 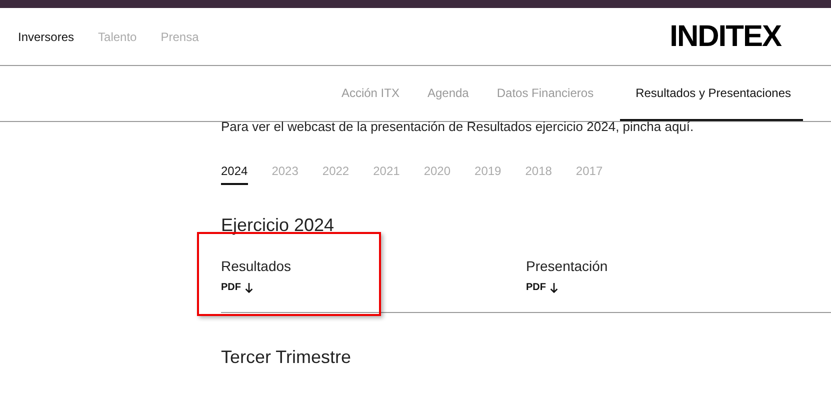 What do you see at coordinates (711, 93) in the screenshot?
I see `nav-tab: Resultados y Presentaciones` at bounding box center [711, 93].